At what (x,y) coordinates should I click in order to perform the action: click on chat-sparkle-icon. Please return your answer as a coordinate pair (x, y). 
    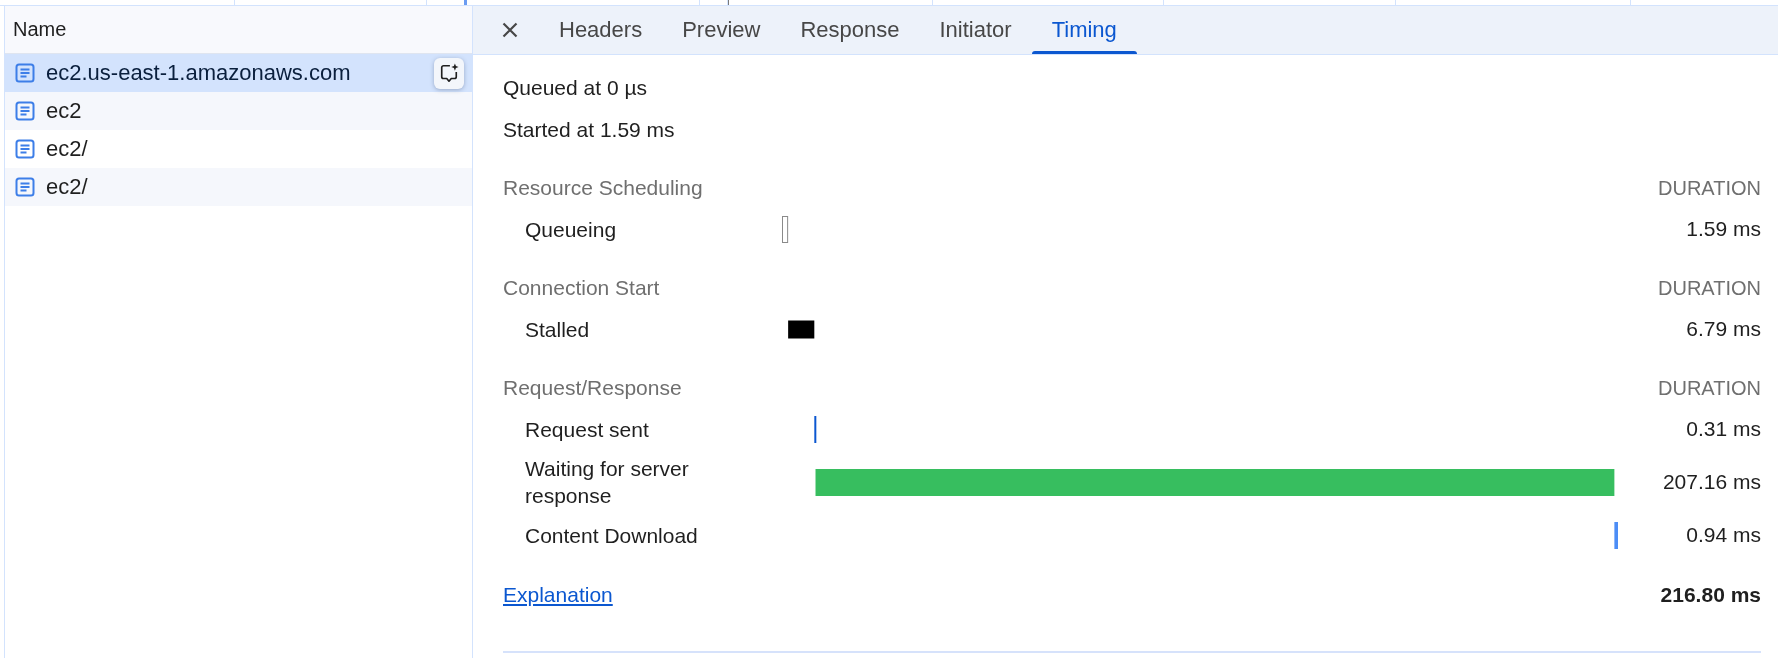
    Looking at the image, I should click on (449, 73).